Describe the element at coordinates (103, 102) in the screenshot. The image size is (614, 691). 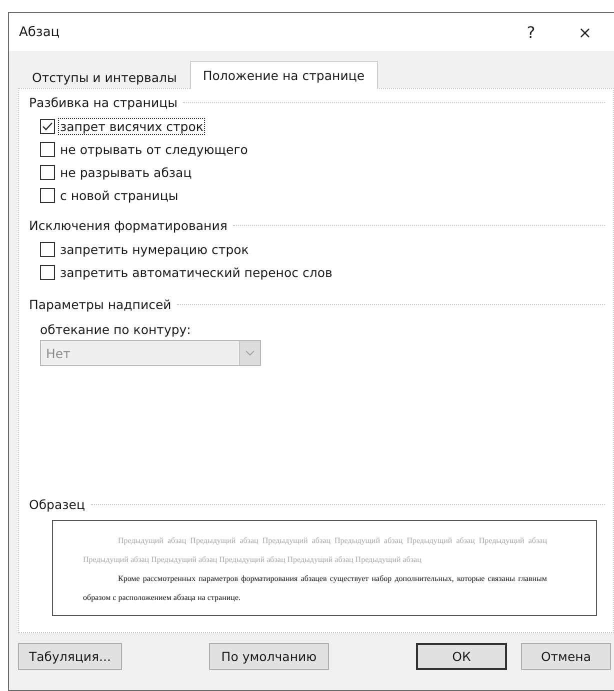
I see `section-title: Разбивка на страницы` at that location.